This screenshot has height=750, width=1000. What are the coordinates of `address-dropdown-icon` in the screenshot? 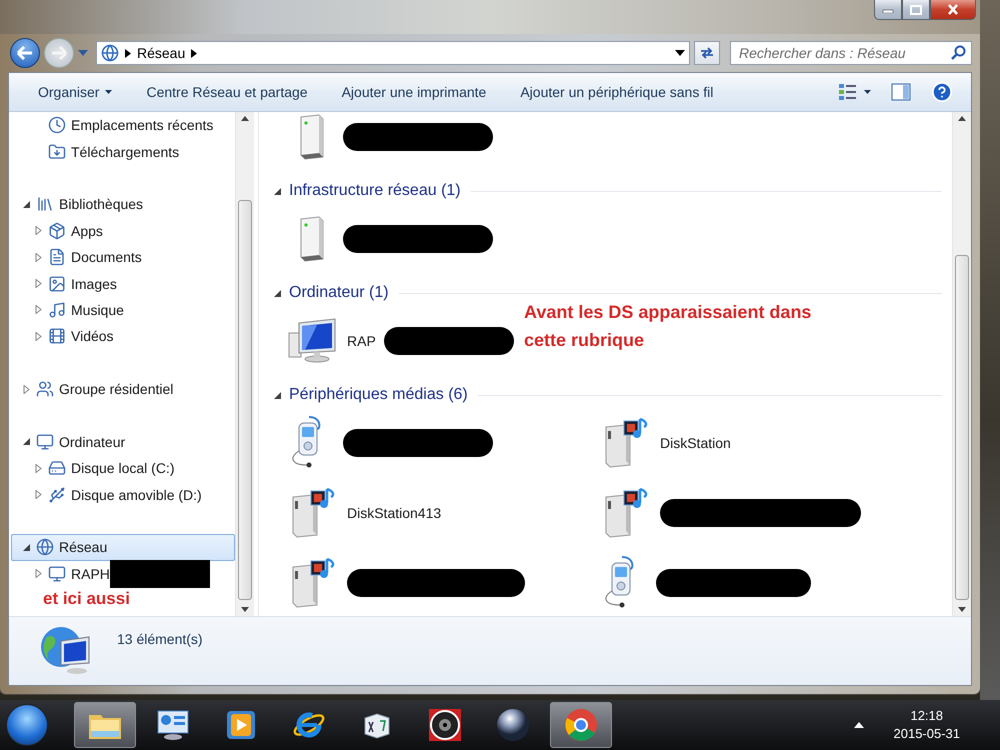 It's located at (680, 53).